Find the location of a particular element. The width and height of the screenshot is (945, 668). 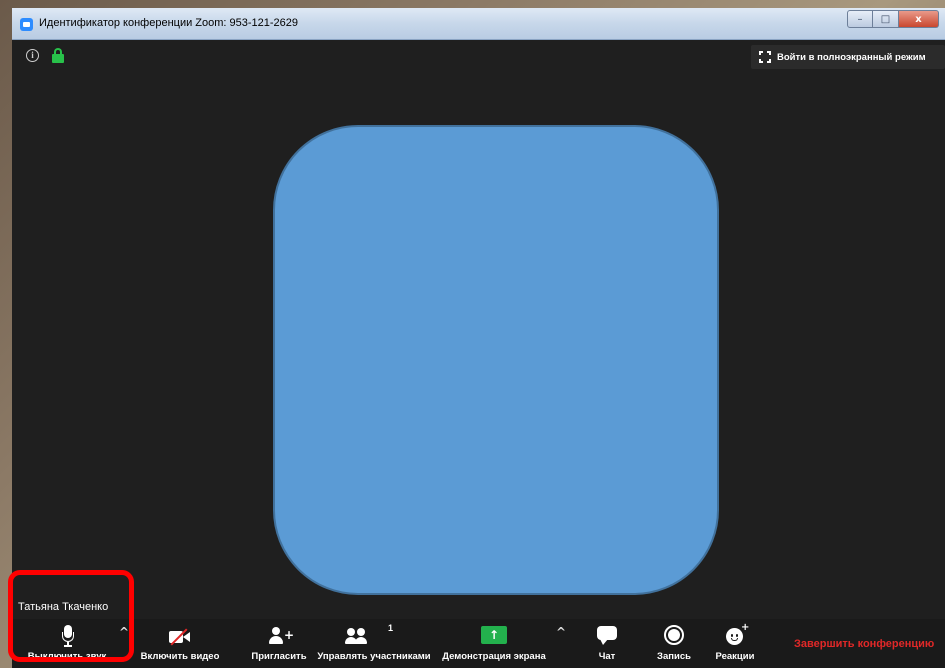

invite-button: + Пригласить is located at coordinates (279, 643).